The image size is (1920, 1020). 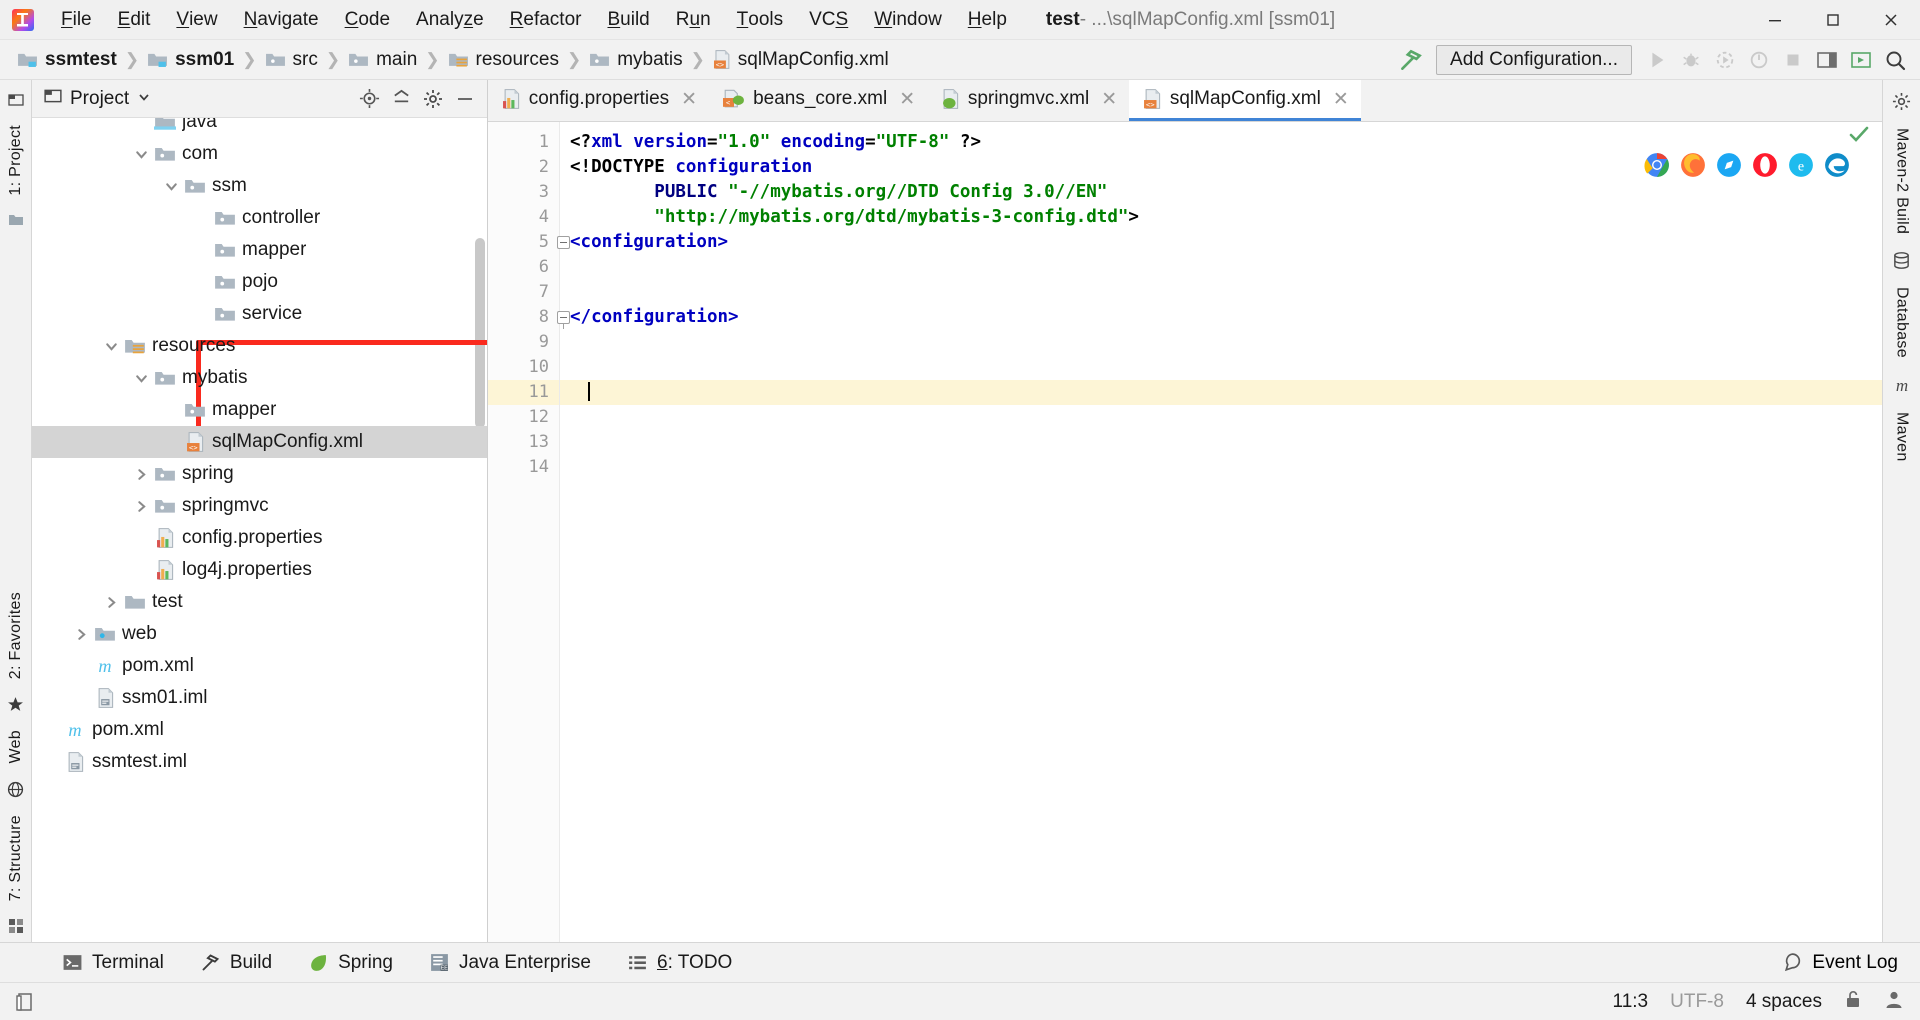 I want to click on run-with-coverage-icon, so click(x=1725, y=60).